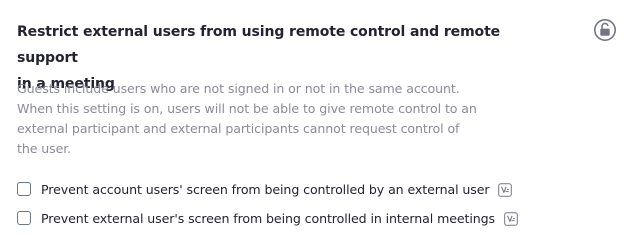 Image resolution: width=635 pixels, height=245 pixels. Describe the element at coordinates (44, 148) in the screenshot. I see `description-line: the user.` at that location.